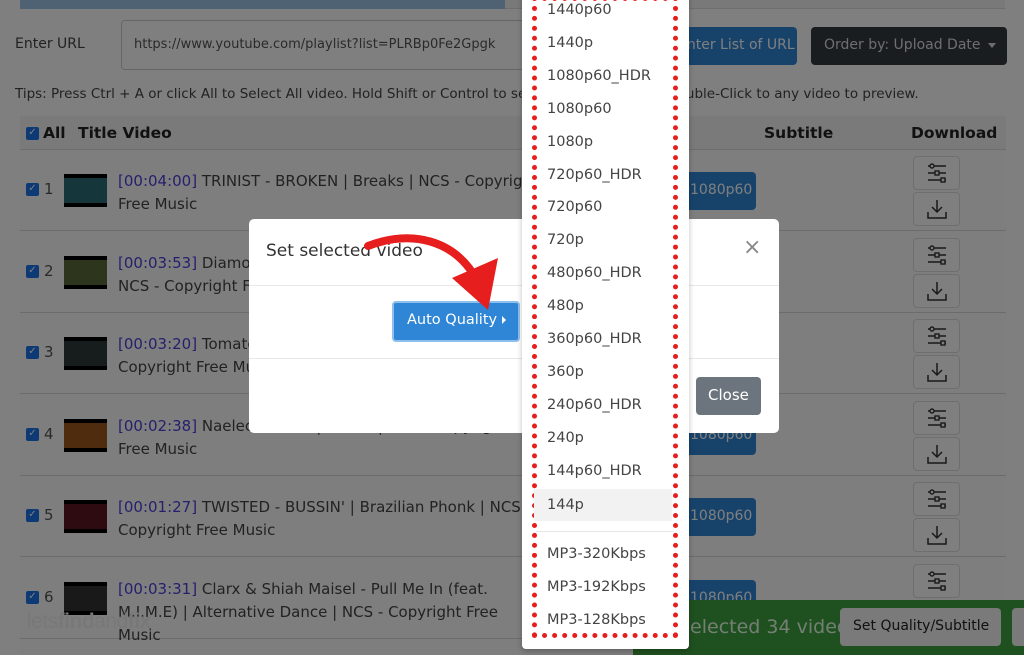 The height and width of the screenshot is (655, 1024). What do you see at coordinates (594, 405) in the screenshot?
I see `quality-option: 240p60_HDR` at bounding box center [594, 405].